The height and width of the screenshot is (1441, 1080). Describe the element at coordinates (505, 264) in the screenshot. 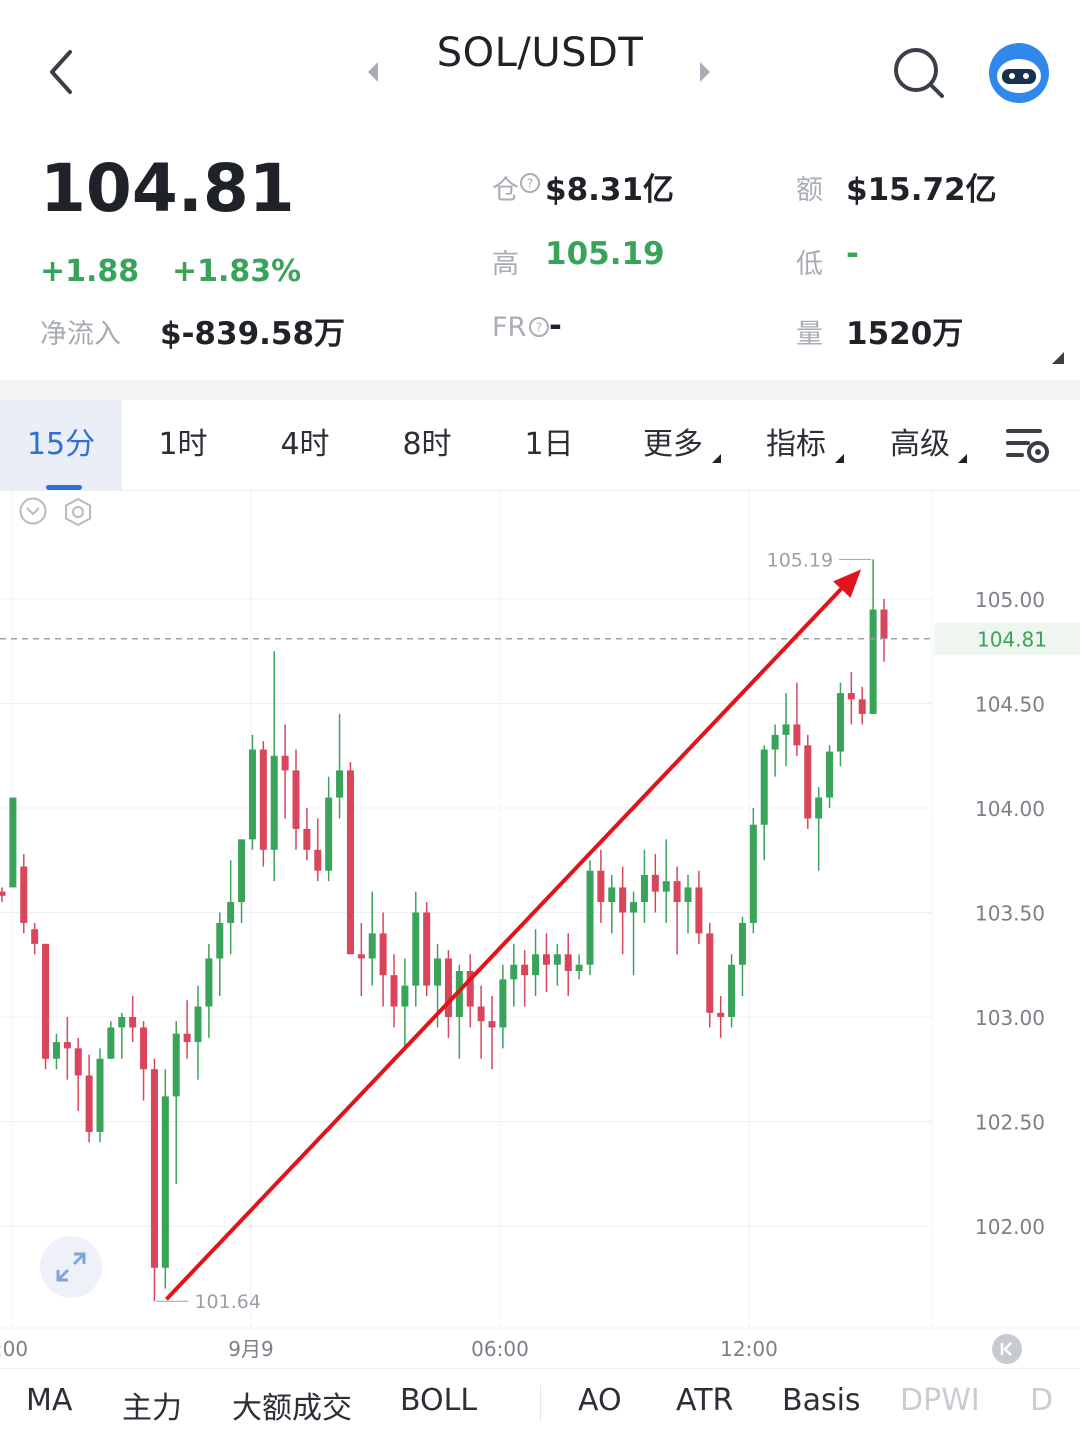

I see `high-label: 高` at that location.